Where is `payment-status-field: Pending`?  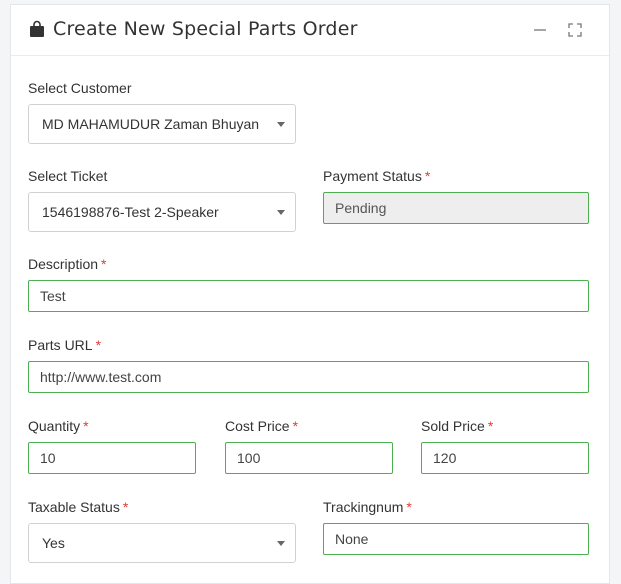
payment-status-field: Pending is located at coordinates (456, 208).